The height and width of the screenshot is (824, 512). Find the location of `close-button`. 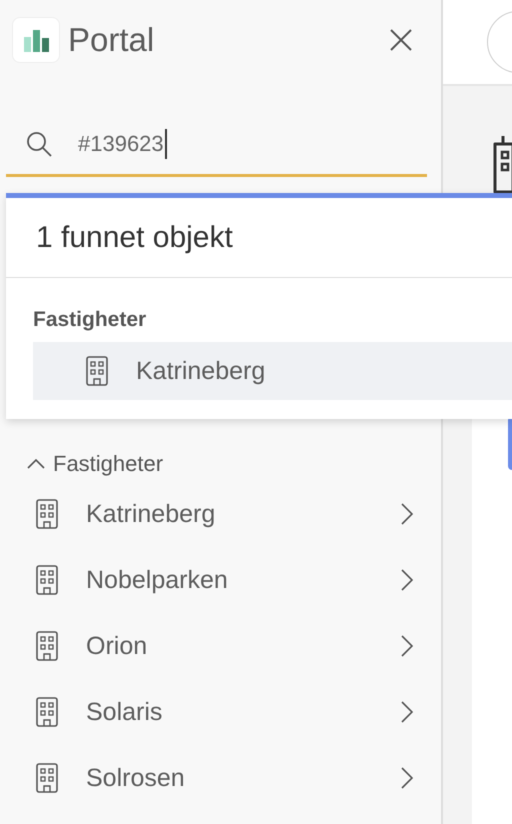

close-button is located at coordinates (401, 40).